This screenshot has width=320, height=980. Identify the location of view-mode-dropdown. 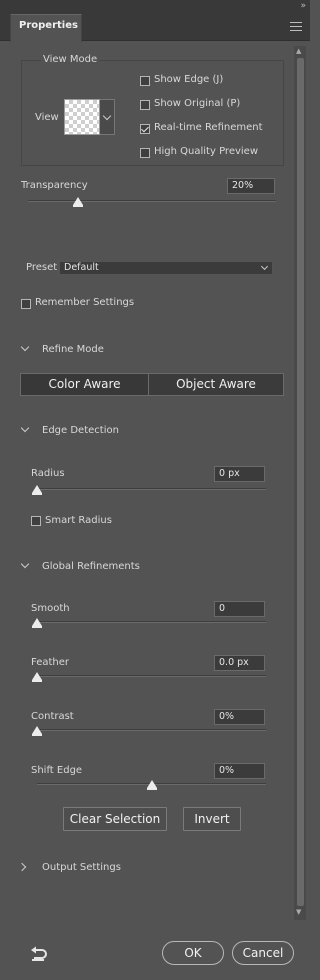
(107, 117).